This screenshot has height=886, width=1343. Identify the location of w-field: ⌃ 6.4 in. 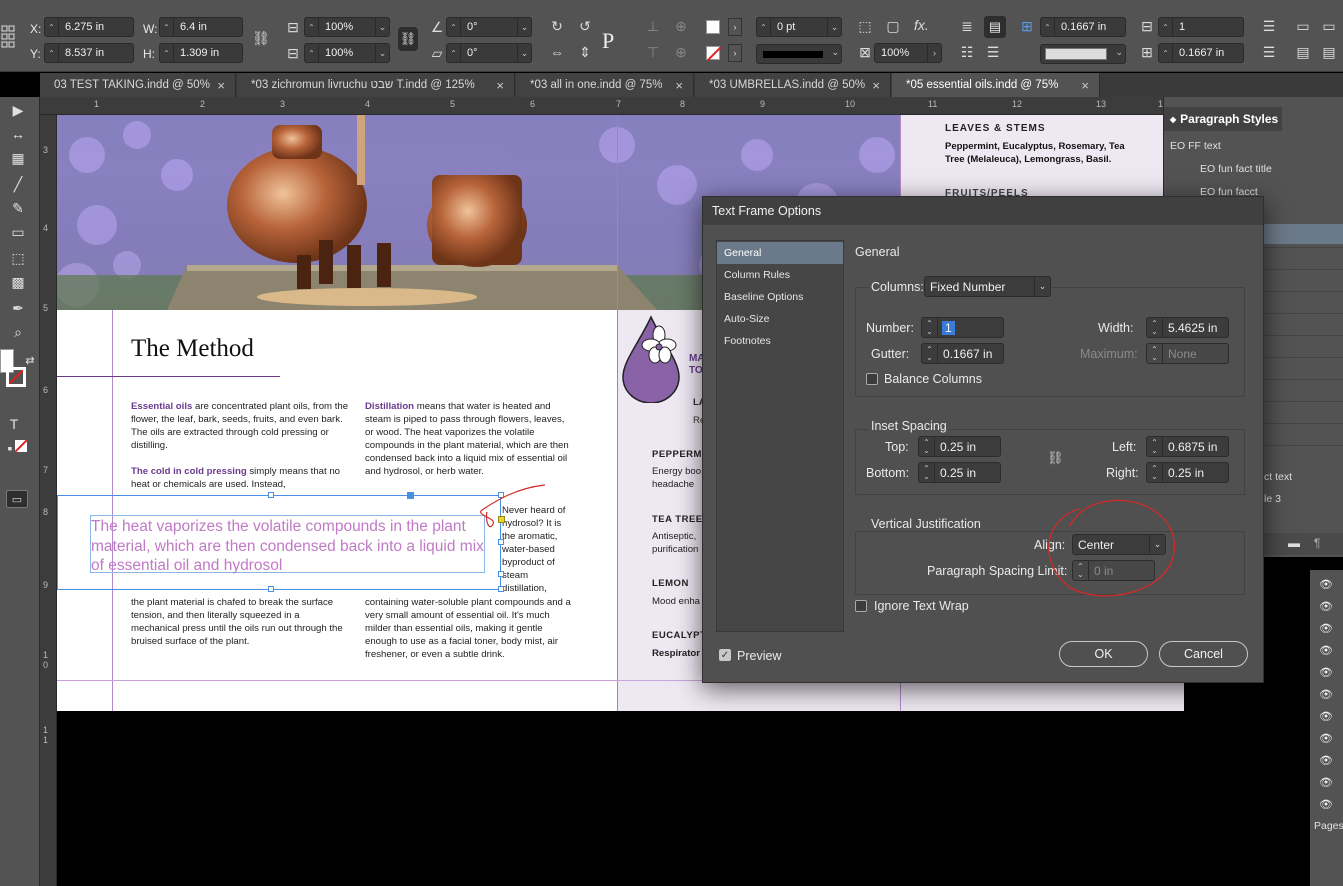
(201, 27).